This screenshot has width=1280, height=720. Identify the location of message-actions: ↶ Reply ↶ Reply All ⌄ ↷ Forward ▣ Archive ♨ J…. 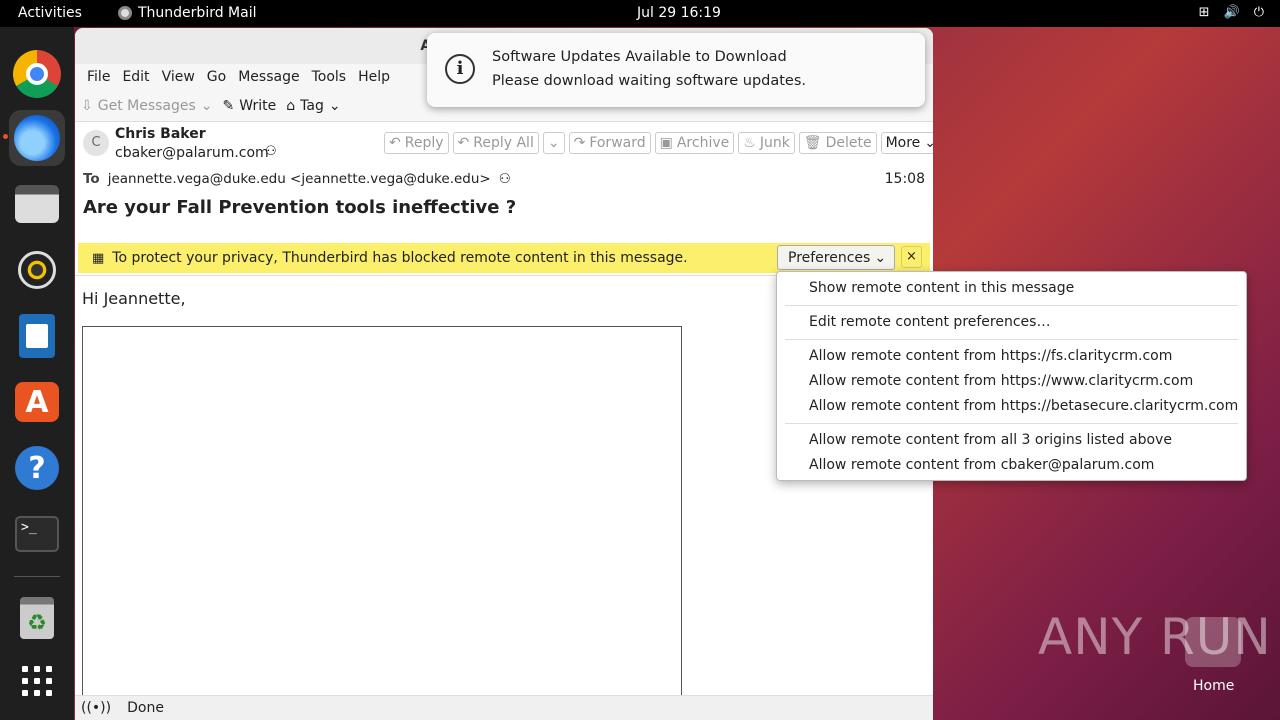
(658, 143).